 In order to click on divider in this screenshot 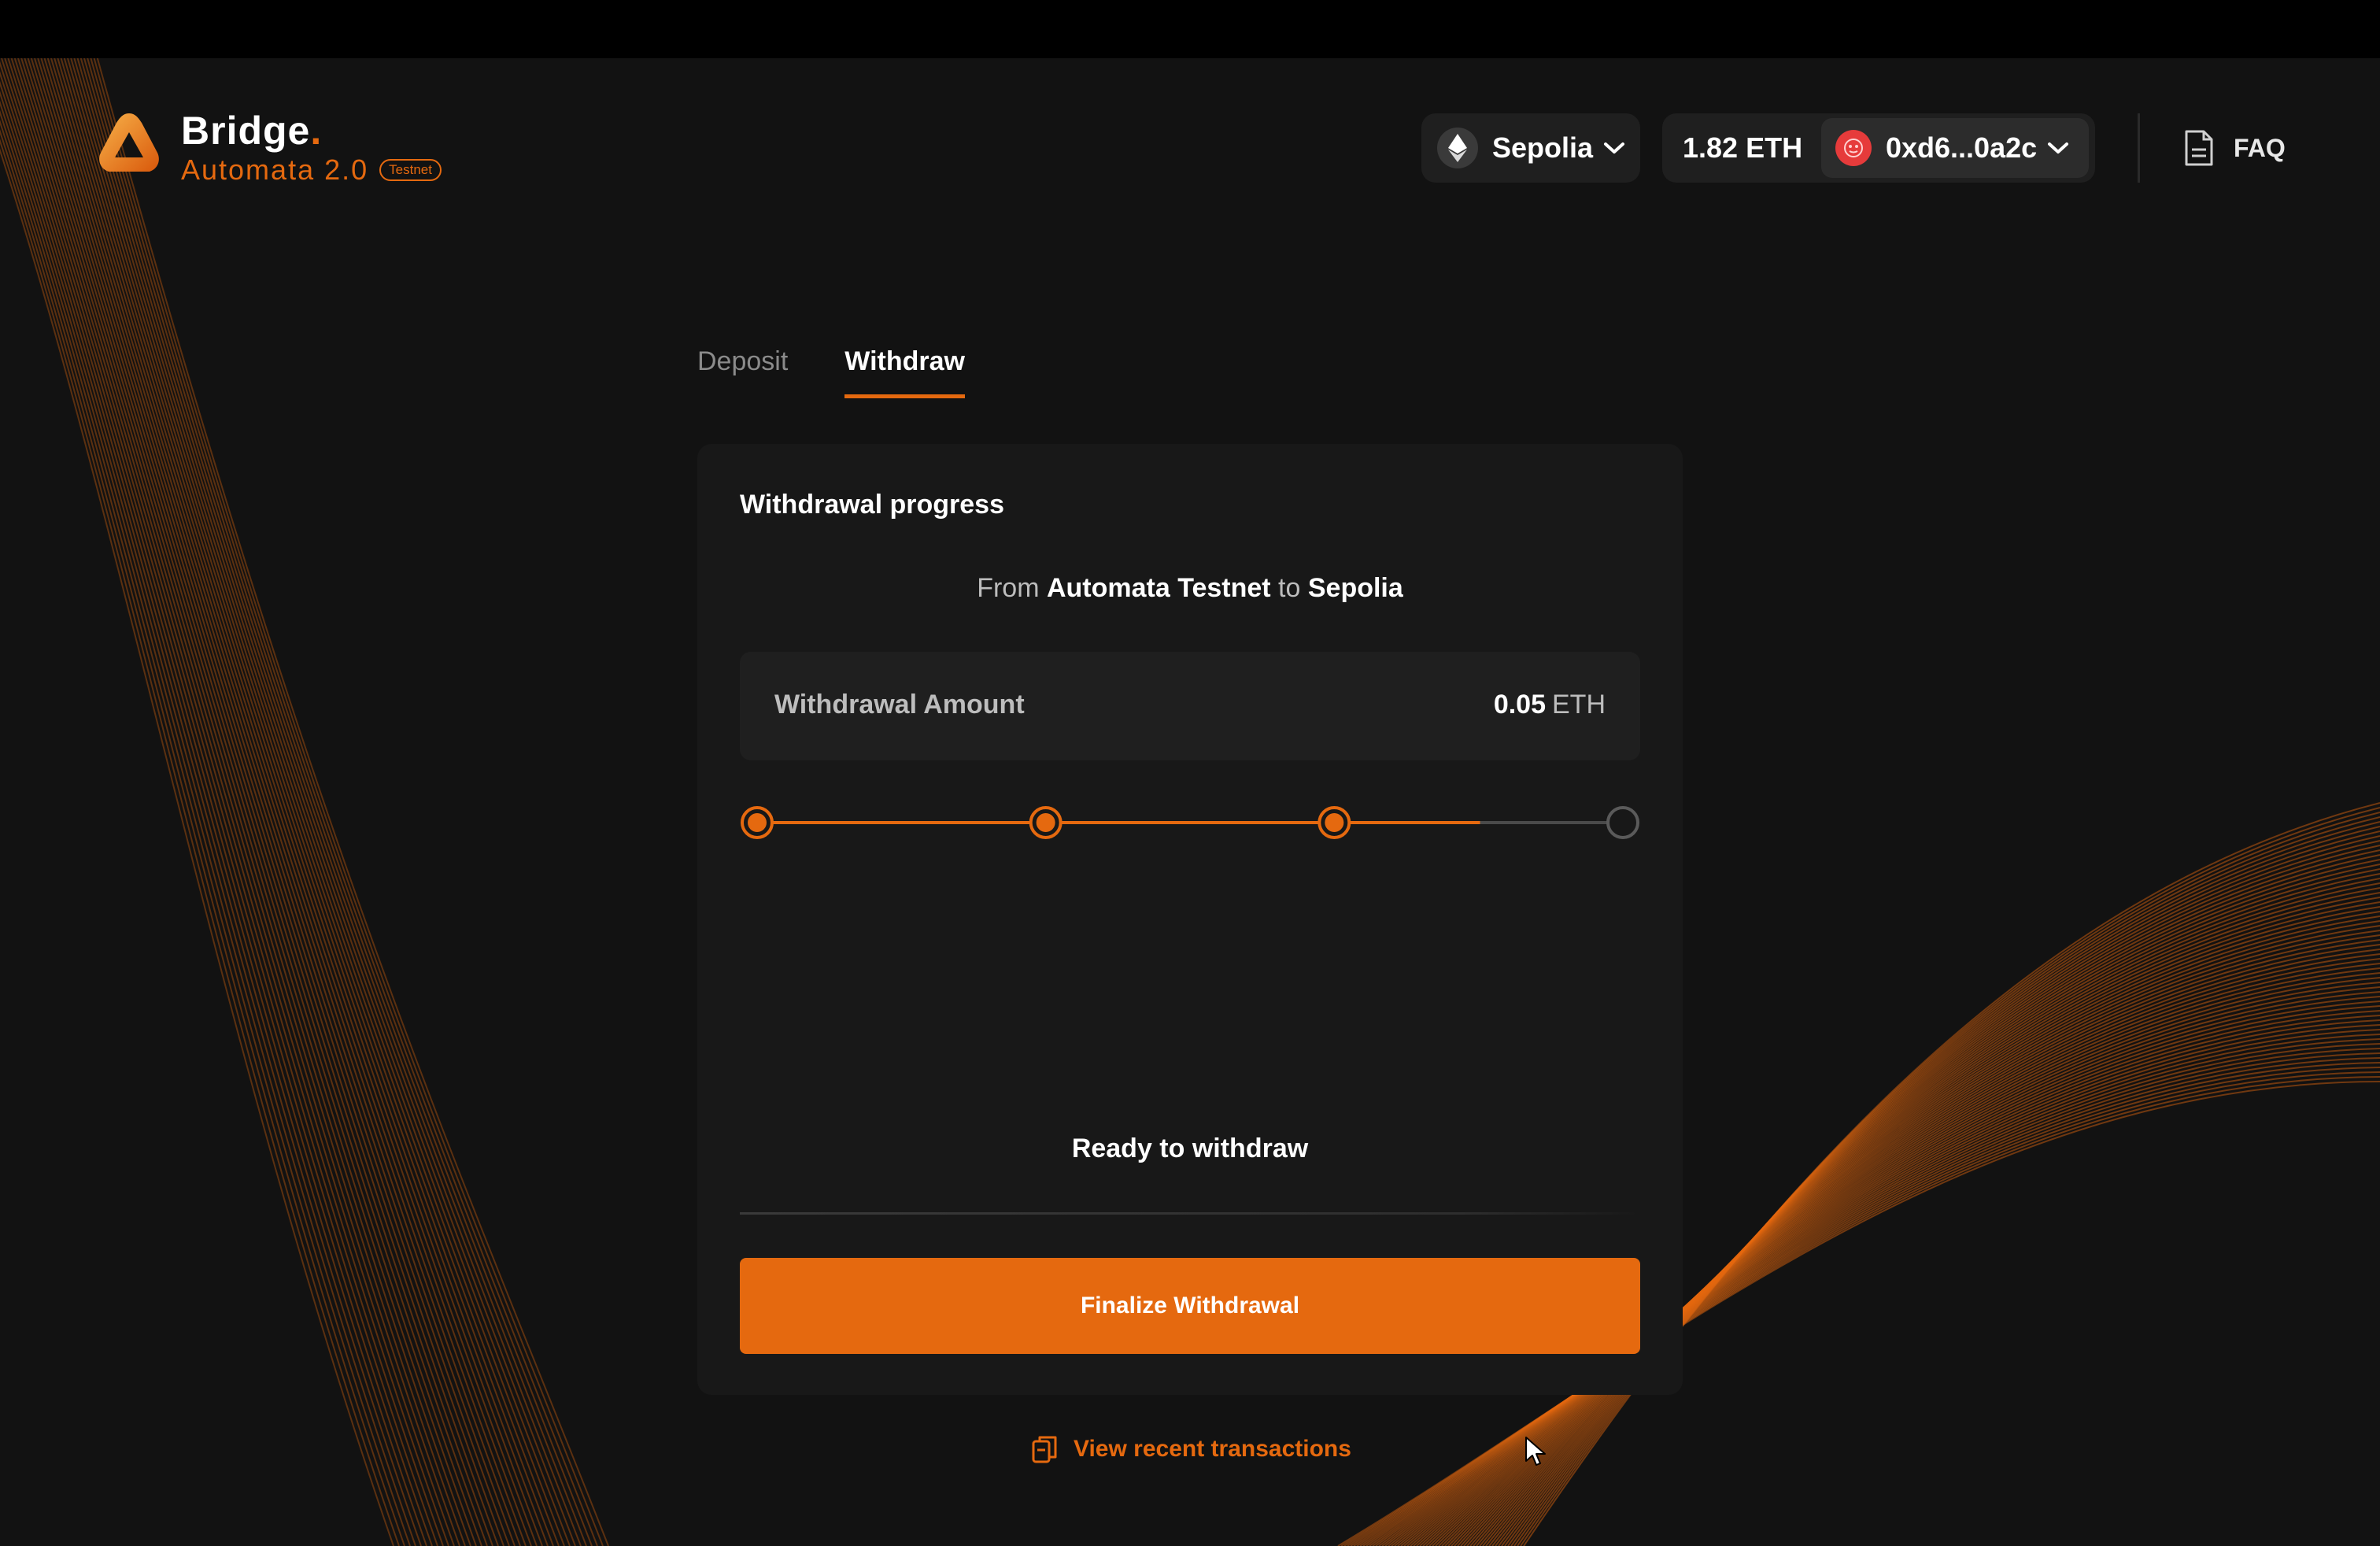, I will do `click(1190, 1214)`.